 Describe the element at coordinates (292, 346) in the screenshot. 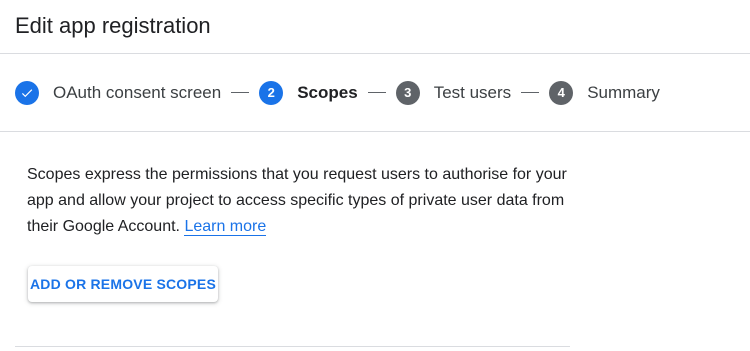

I see `divider` at that location.